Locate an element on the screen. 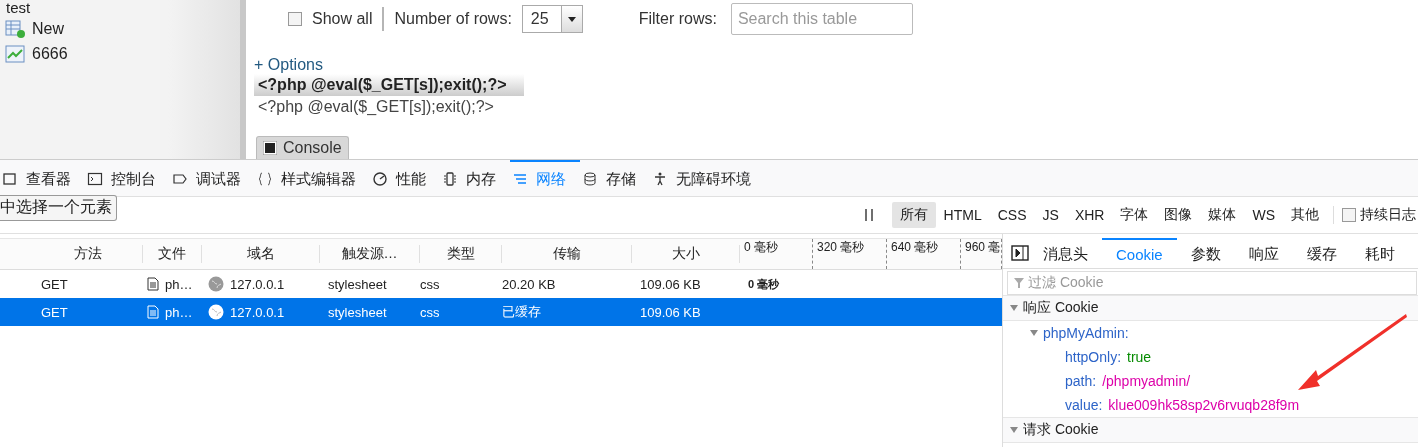 The height and width of the screenshot is (447, 1418). filter-button: 其他 is located at coordinates (1305, 215).